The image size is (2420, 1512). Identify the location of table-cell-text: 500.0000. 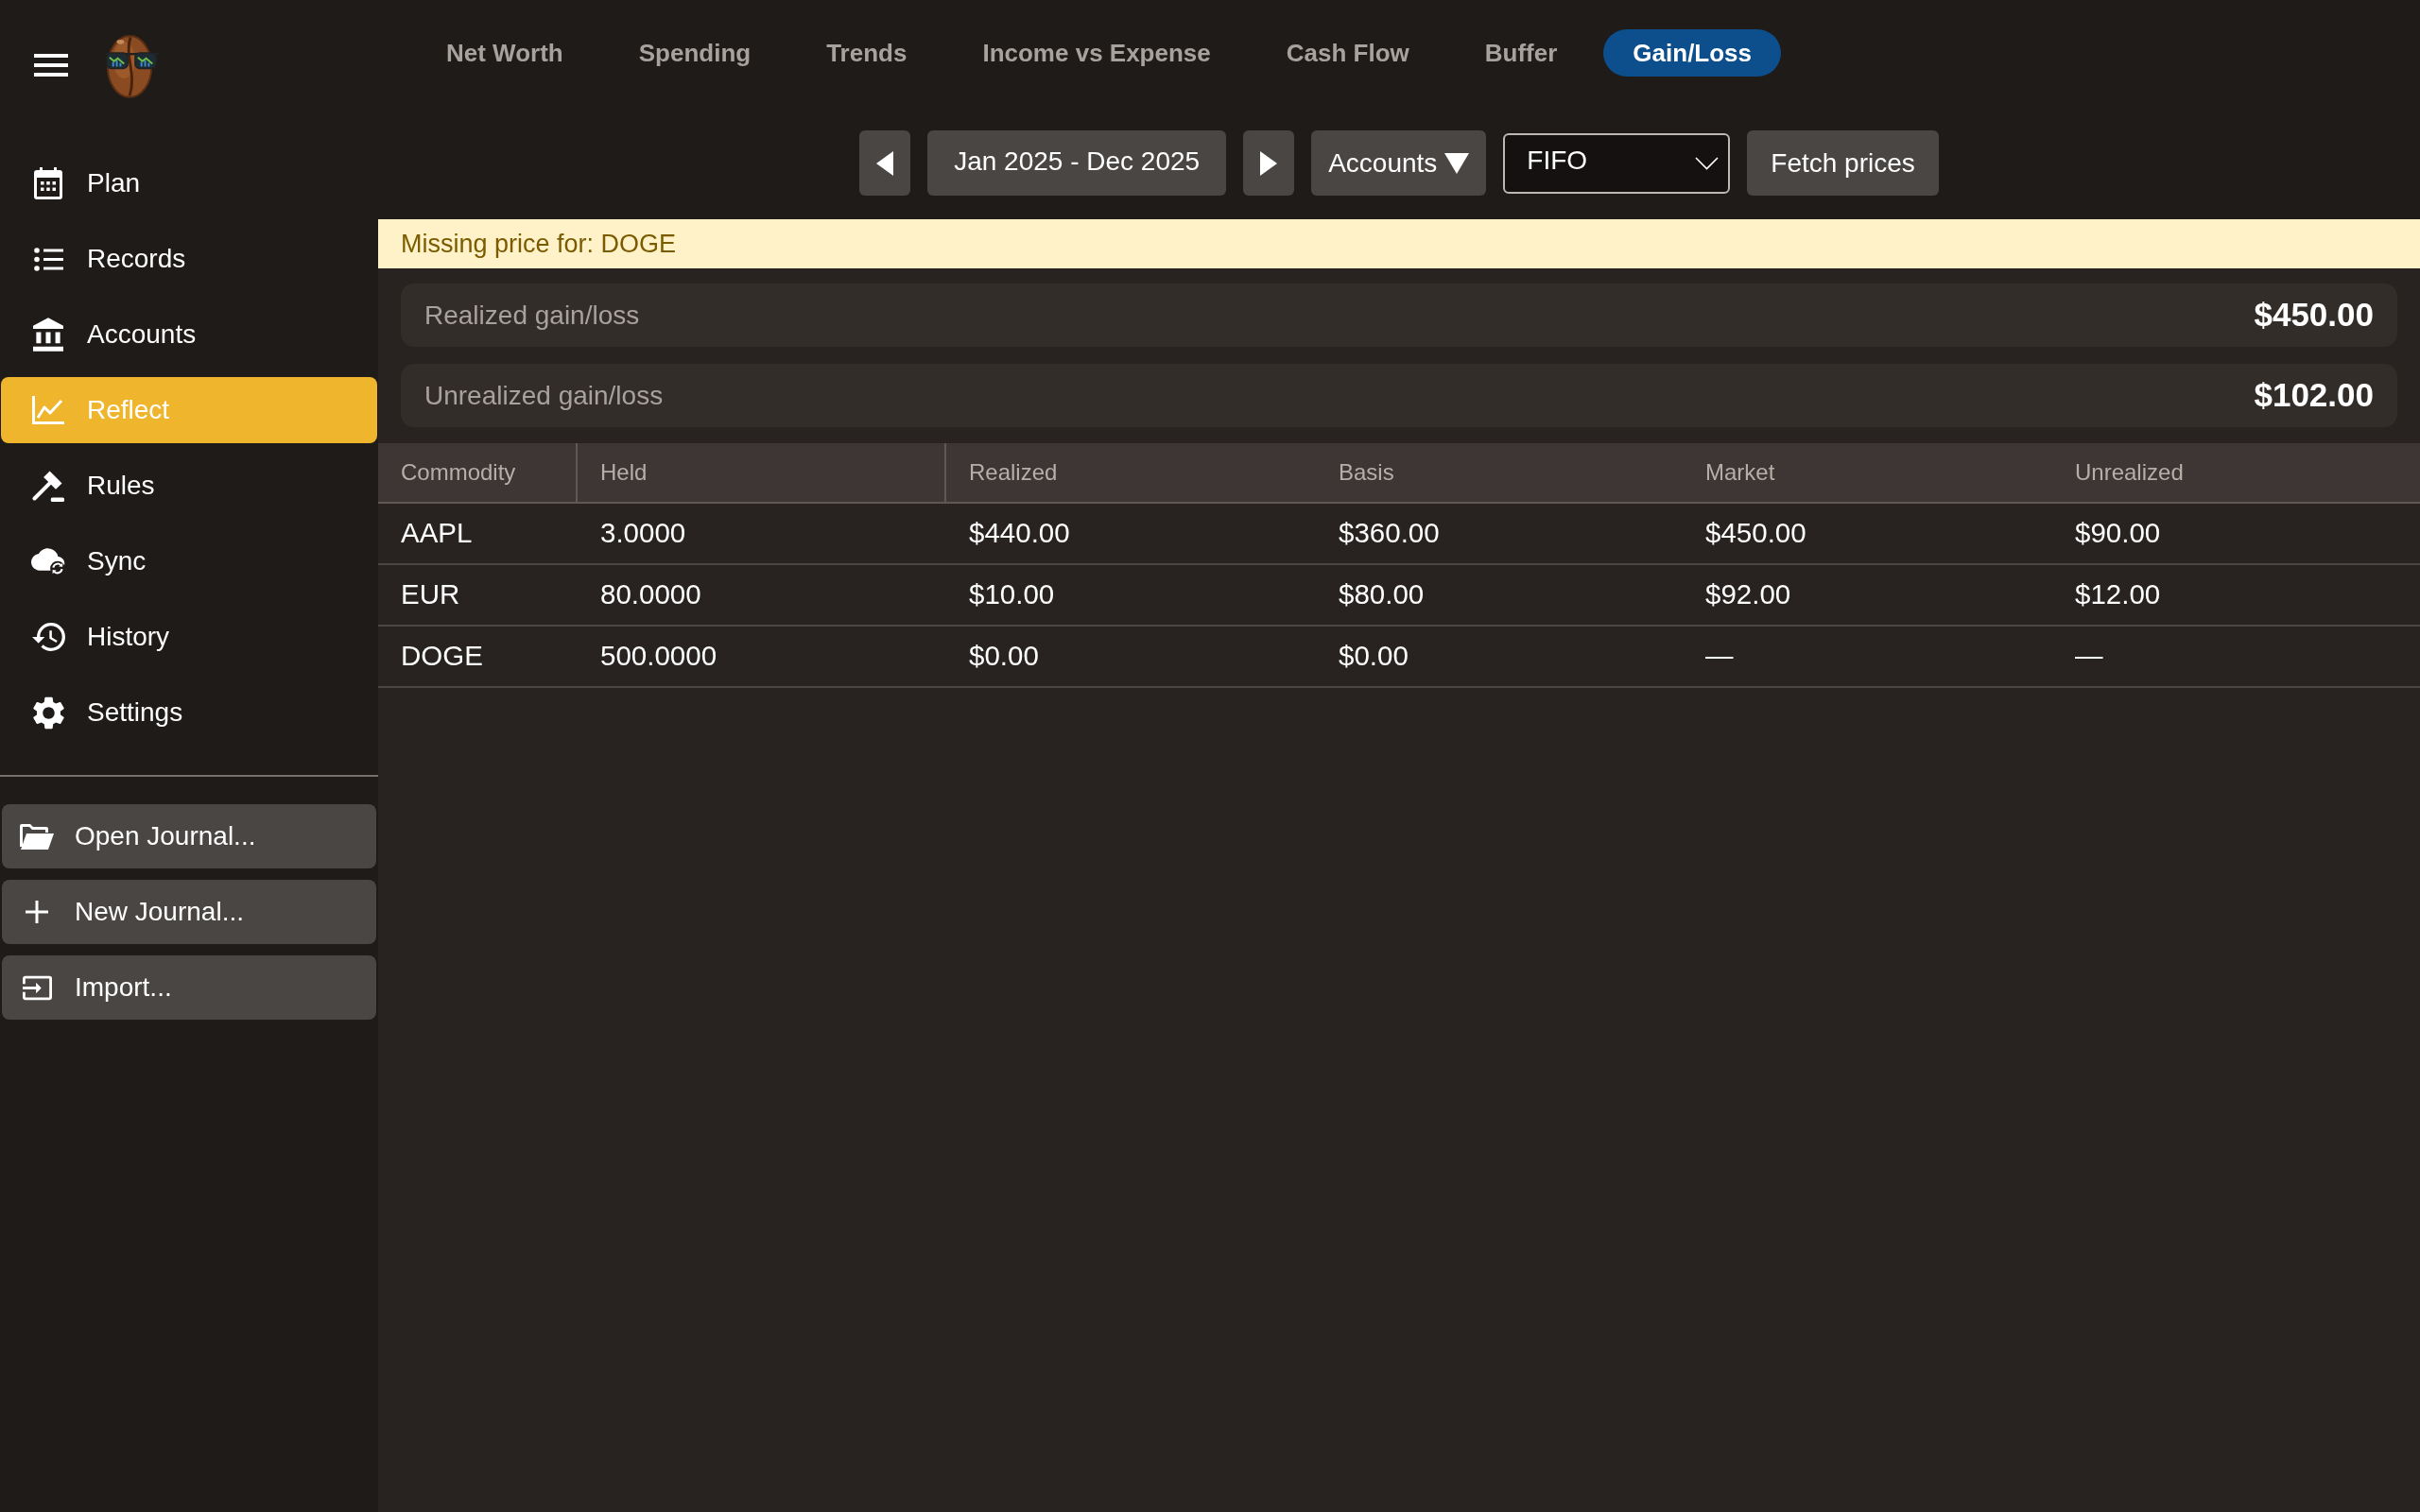
(658, 656).